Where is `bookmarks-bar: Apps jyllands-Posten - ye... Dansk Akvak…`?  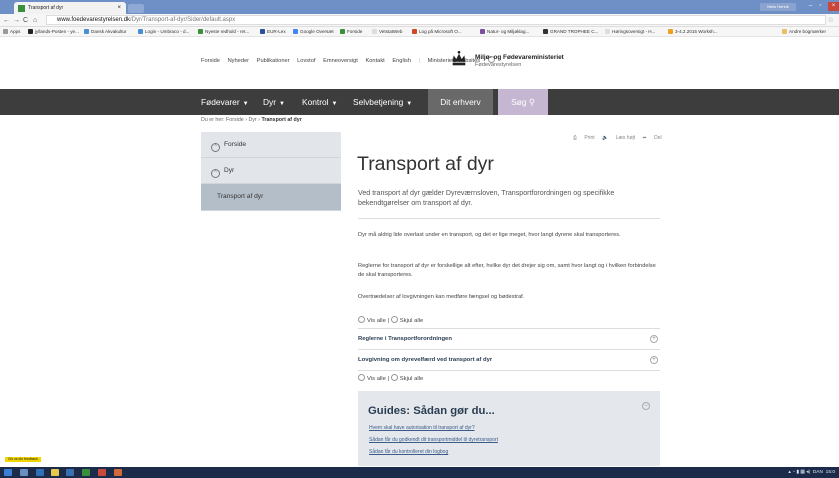
bookmarks-bar: Apps jyllands-Posten - ye... Dansk Akvak… is located at coordinates (419, 32).